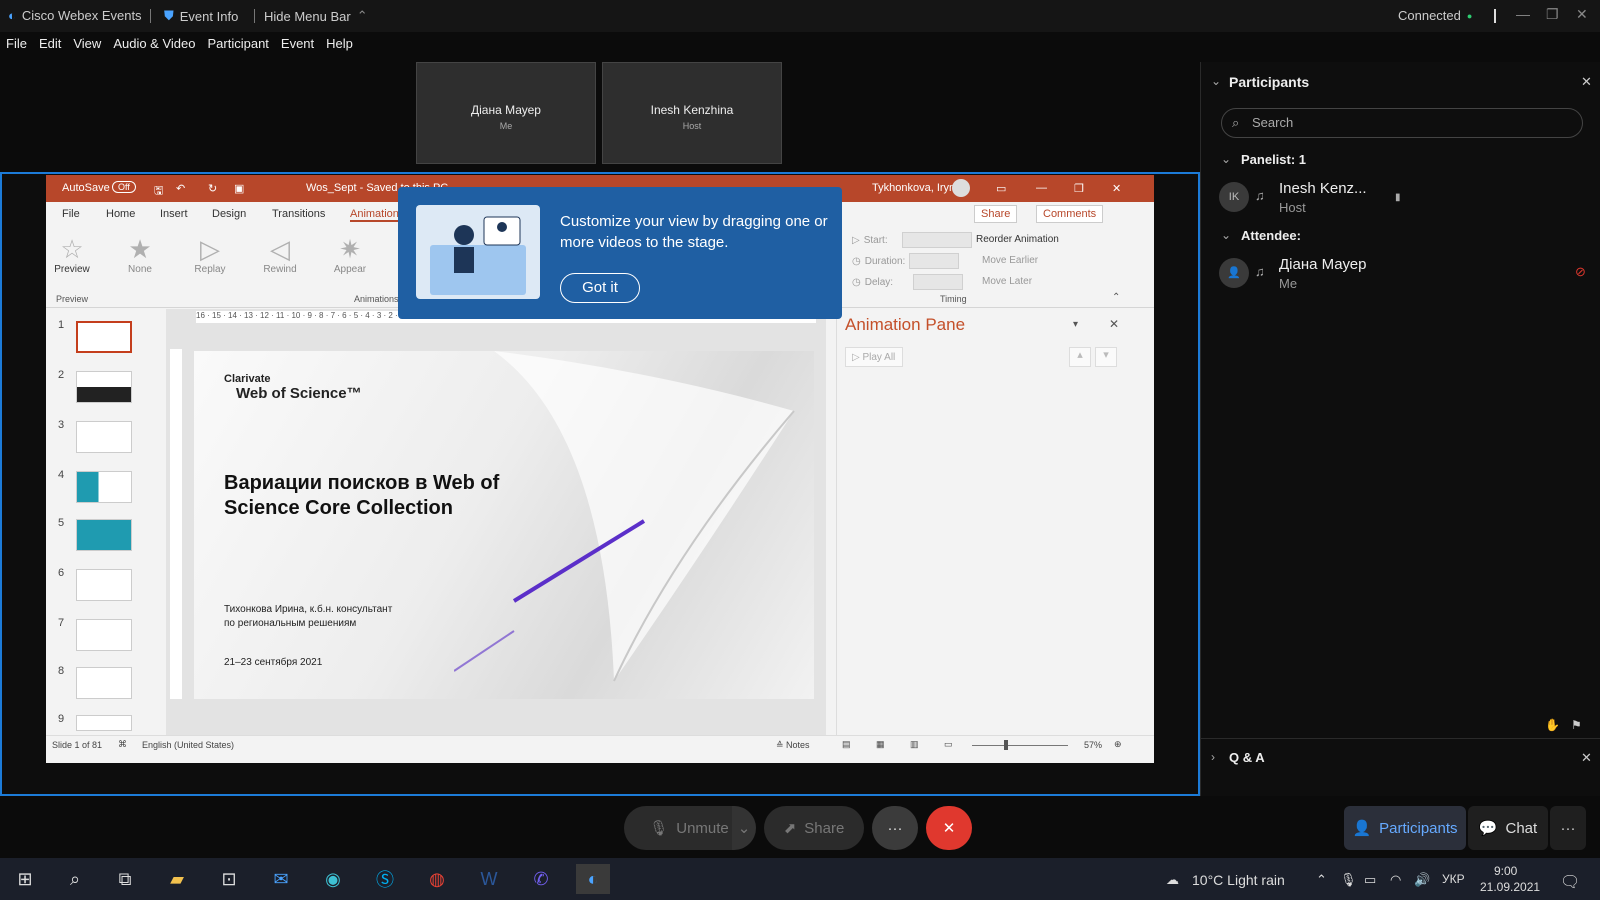 Image resolution: width=1600 pixels, height=900 pixels. I want to click on tab-home: Home, so click(120, 214).